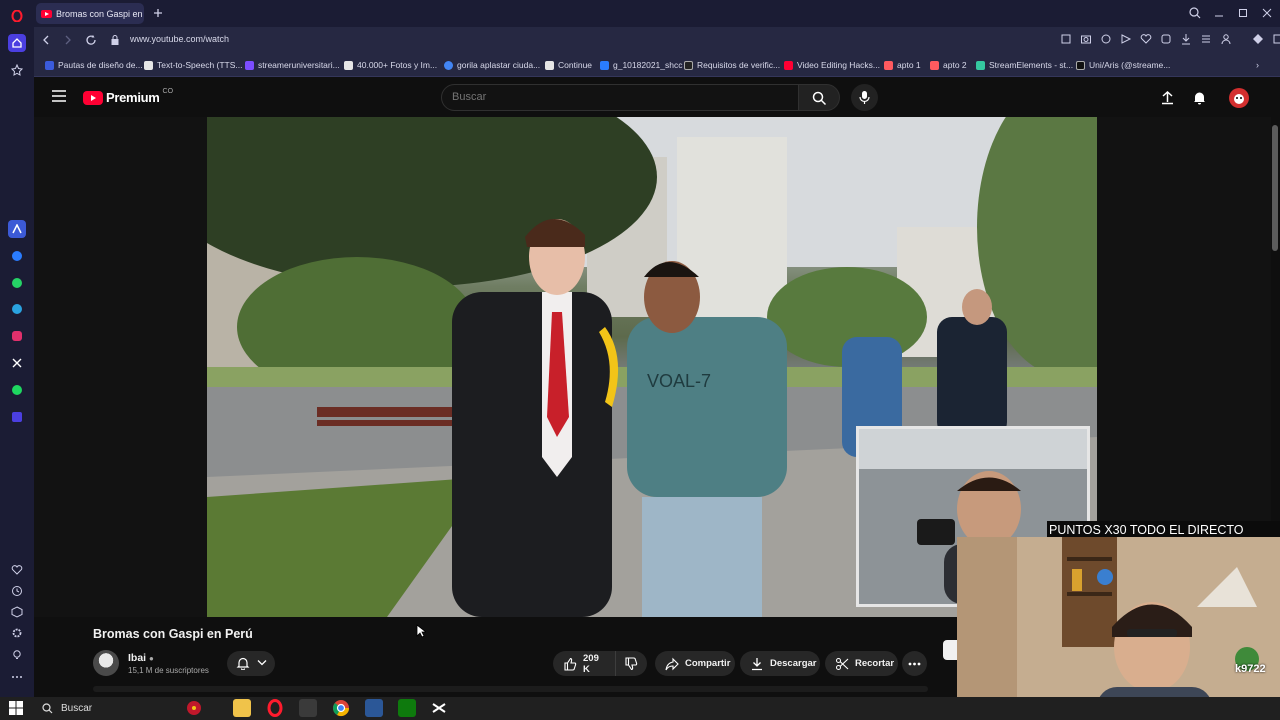 Image resolution: width=1280 pixels, height=720 pixels. What do you see at coordinates (17, 283) in the screenshot?
I see `whatsapp-icon` at bounding box center [17, 283].